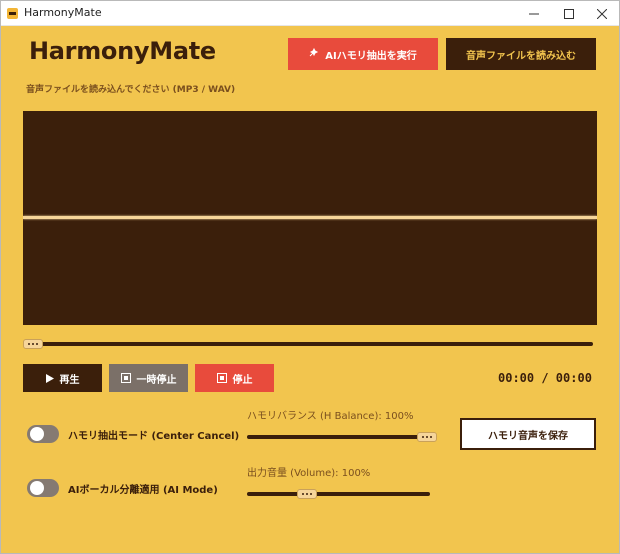 The height and width of the screenshot is (554, 620). I want to click on waveform-line, so click(310, 217).